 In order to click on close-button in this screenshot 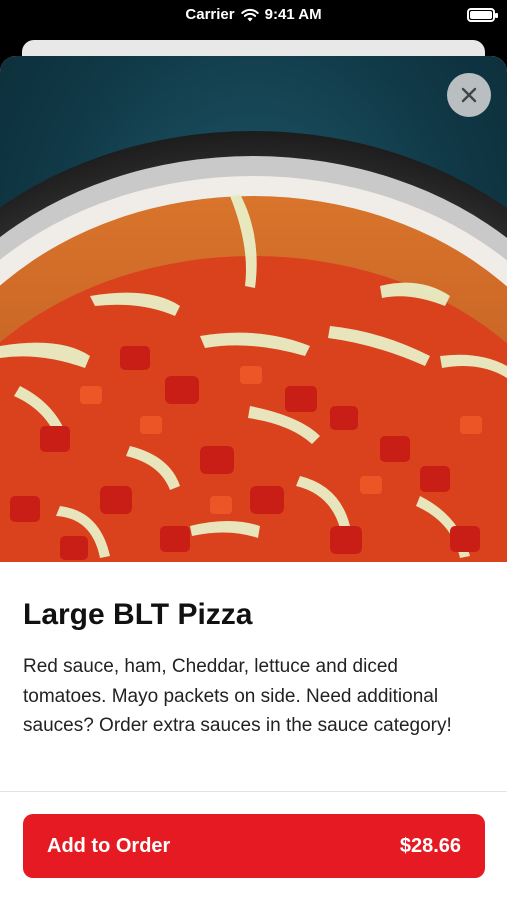, I will do `click(469, 95)`.